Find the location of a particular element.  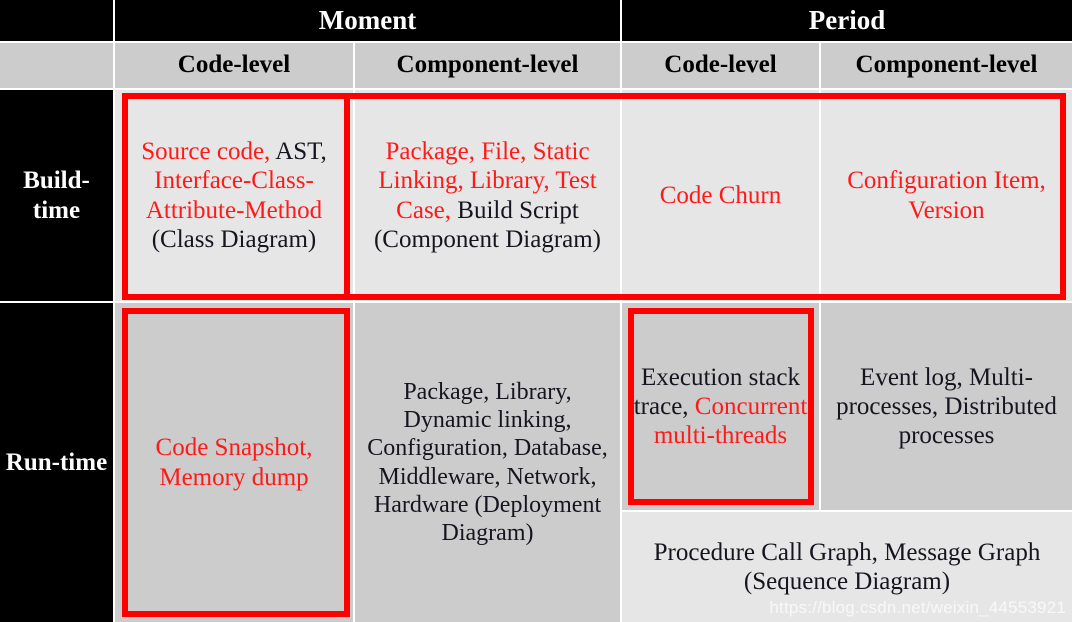

header-group-period-label: Period is located at coordinates (847, 20).